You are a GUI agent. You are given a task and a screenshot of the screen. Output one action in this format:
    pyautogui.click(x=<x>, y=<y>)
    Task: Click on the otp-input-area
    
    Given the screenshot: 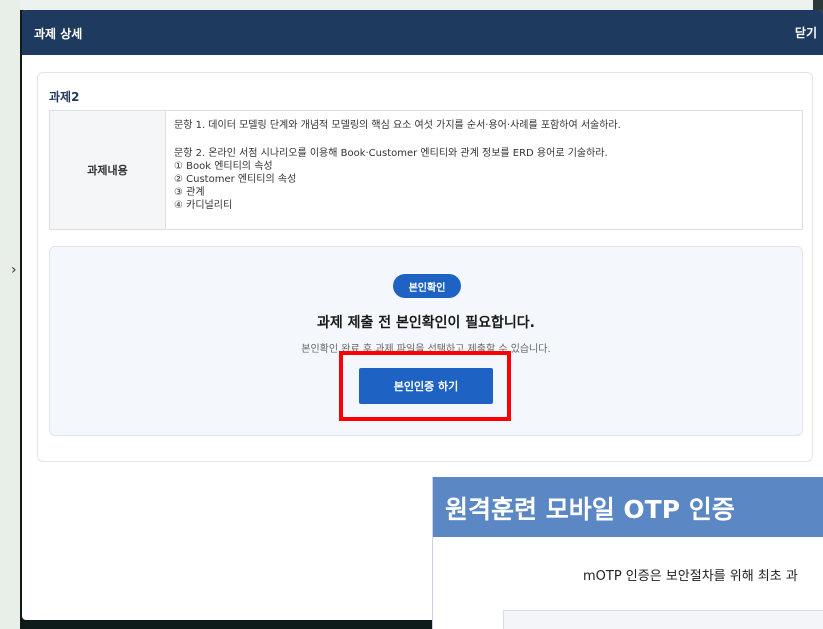 What is the action you would take?
    pyautogui.click(x=663, y=619)
    